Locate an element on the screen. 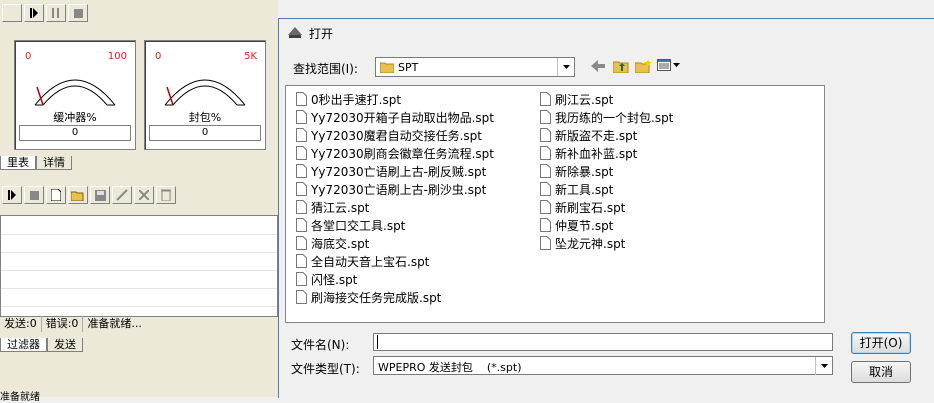  up-folder-icon is located at coordinates (621, 66).